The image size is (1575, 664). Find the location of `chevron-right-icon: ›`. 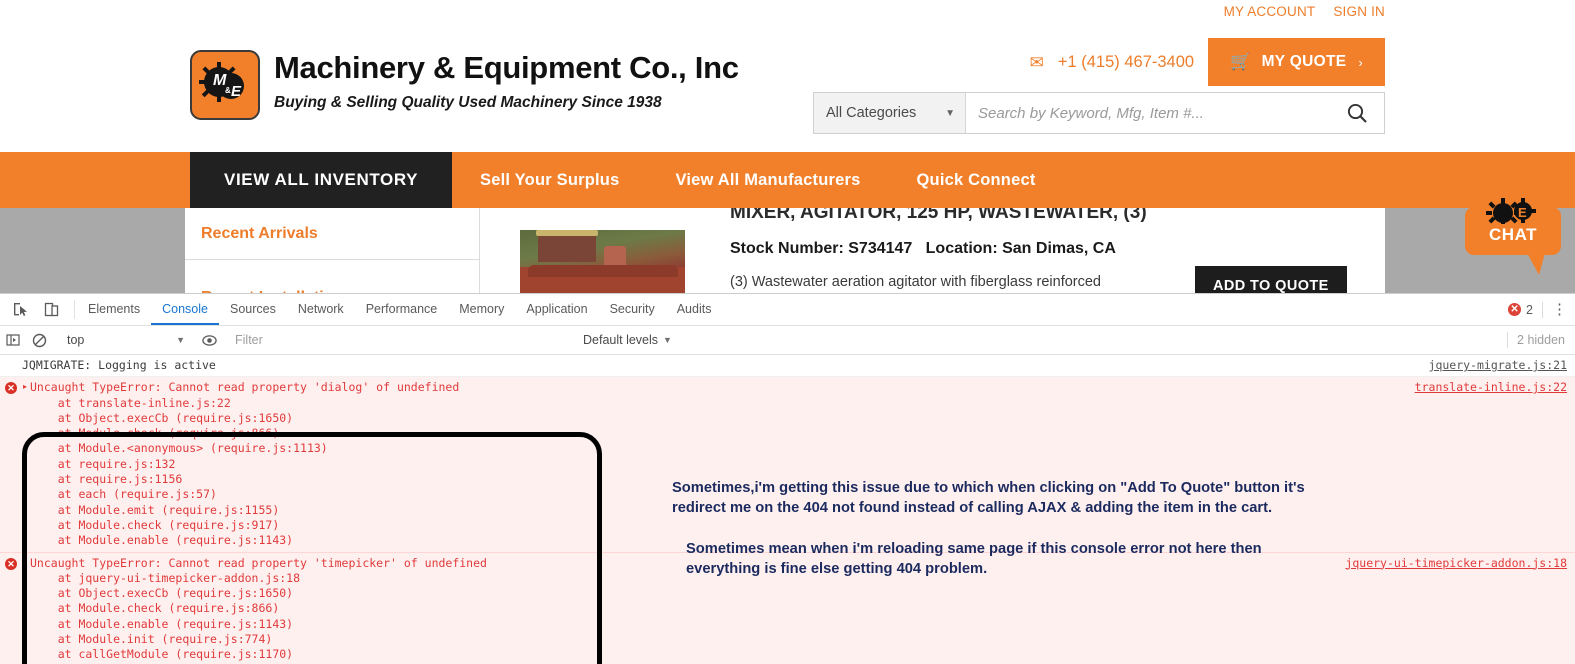

chevron-right-icon: › is located at coordinates (1360, 62).